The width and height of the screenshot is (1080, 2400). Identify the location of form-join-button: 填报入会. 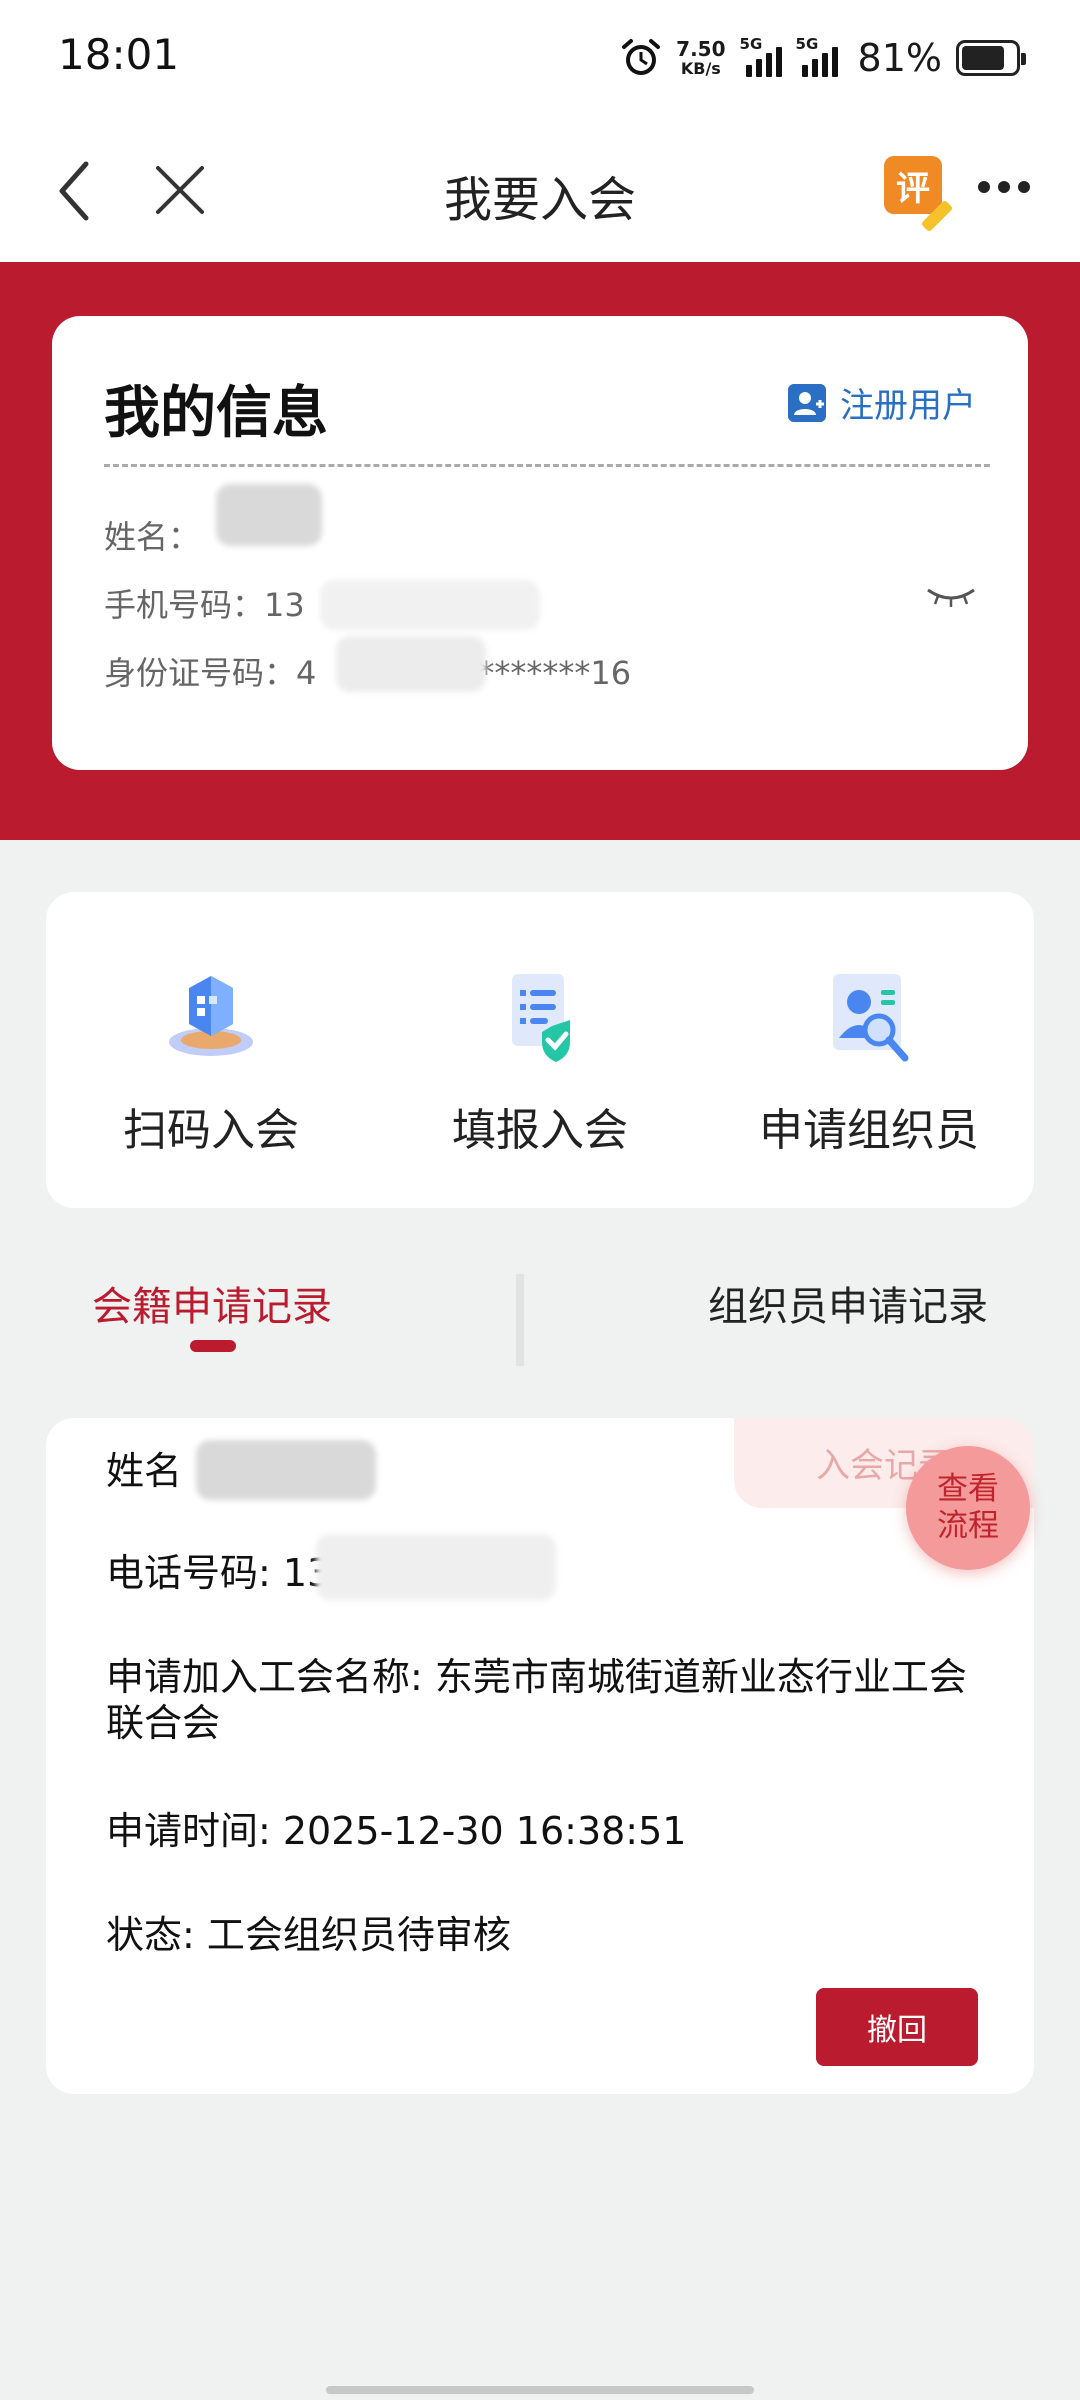
(540, 1050).